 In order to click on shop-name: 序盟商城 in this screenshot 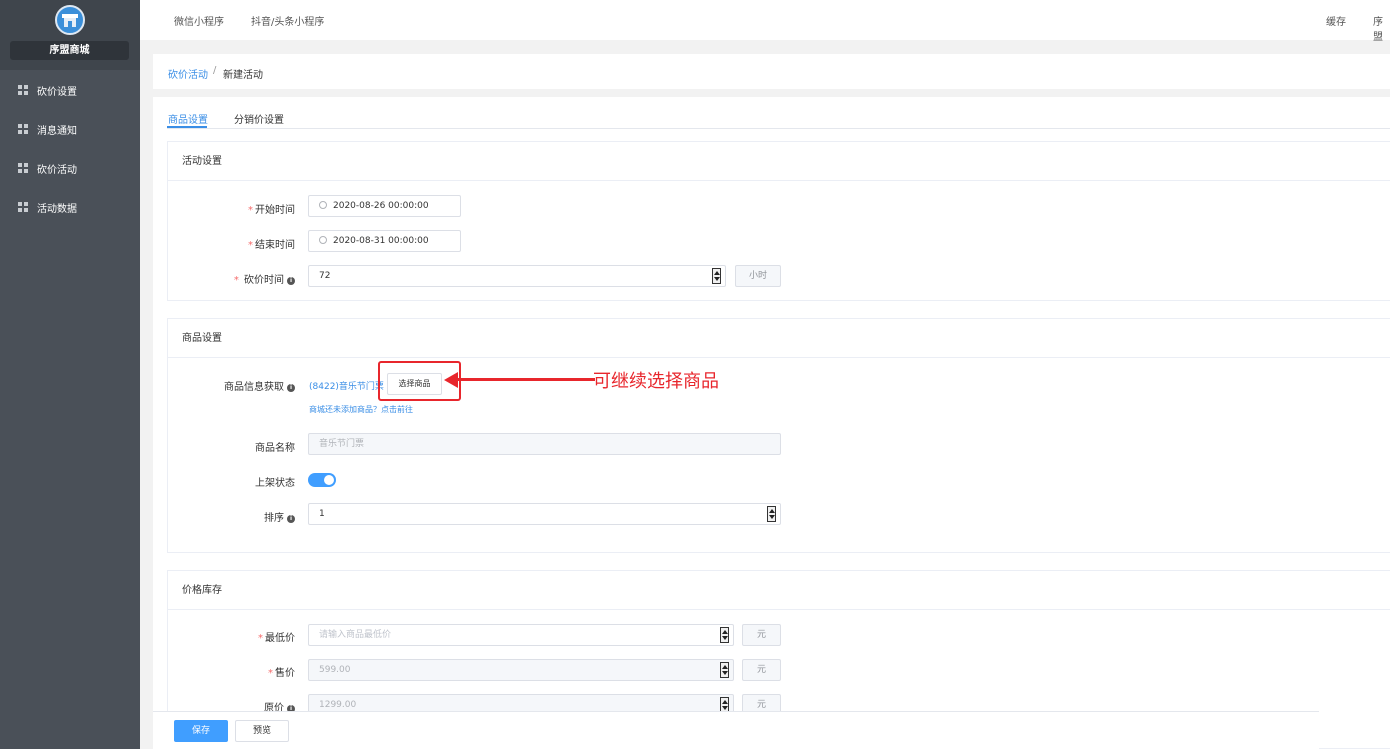, I will do `click(69, 50)`.